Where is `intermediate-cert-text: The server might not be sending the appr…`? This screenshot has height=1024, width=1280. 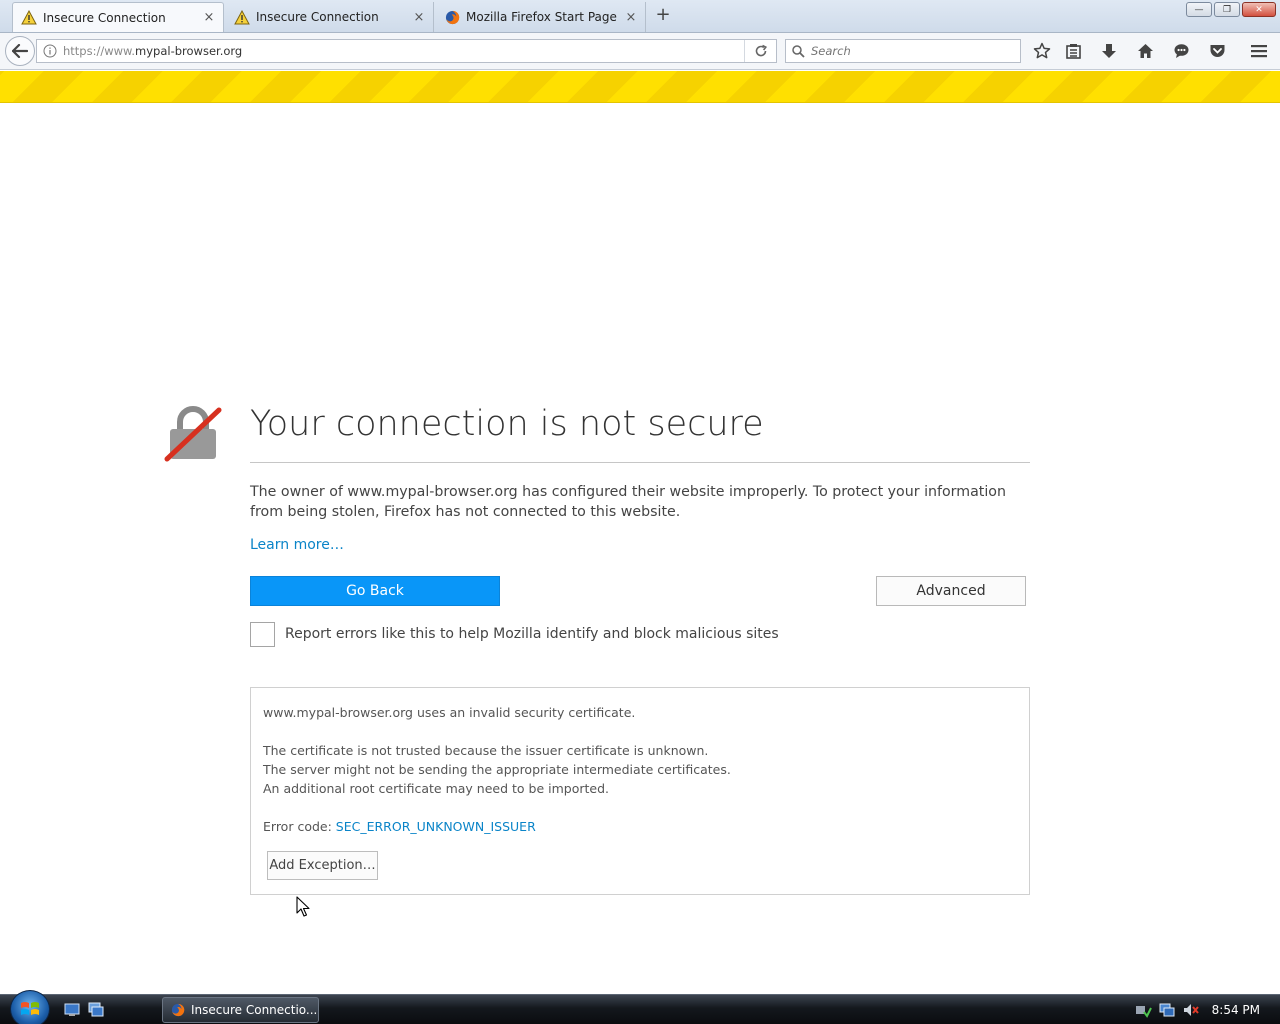 intermediate-cert-text: The server might not be sending the appr… is located at coordinates (497, 769).